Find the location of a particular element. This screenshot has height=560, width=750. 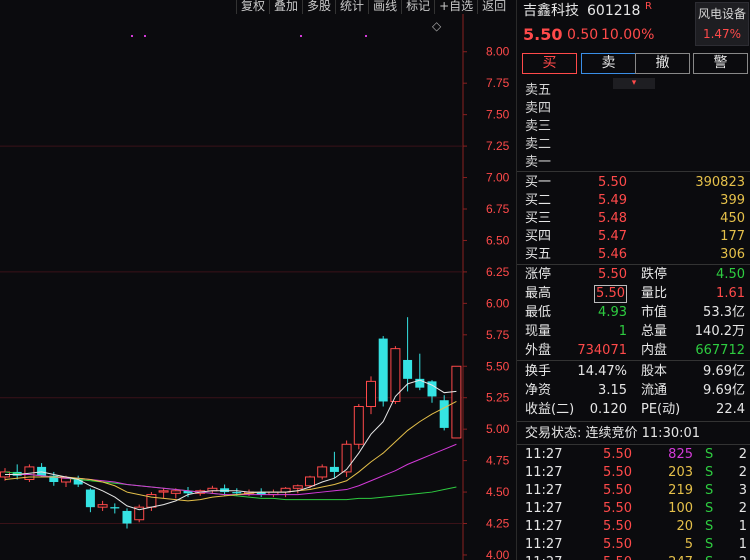

cancel-order-button: 撤 is located at coordinates (662, 63).